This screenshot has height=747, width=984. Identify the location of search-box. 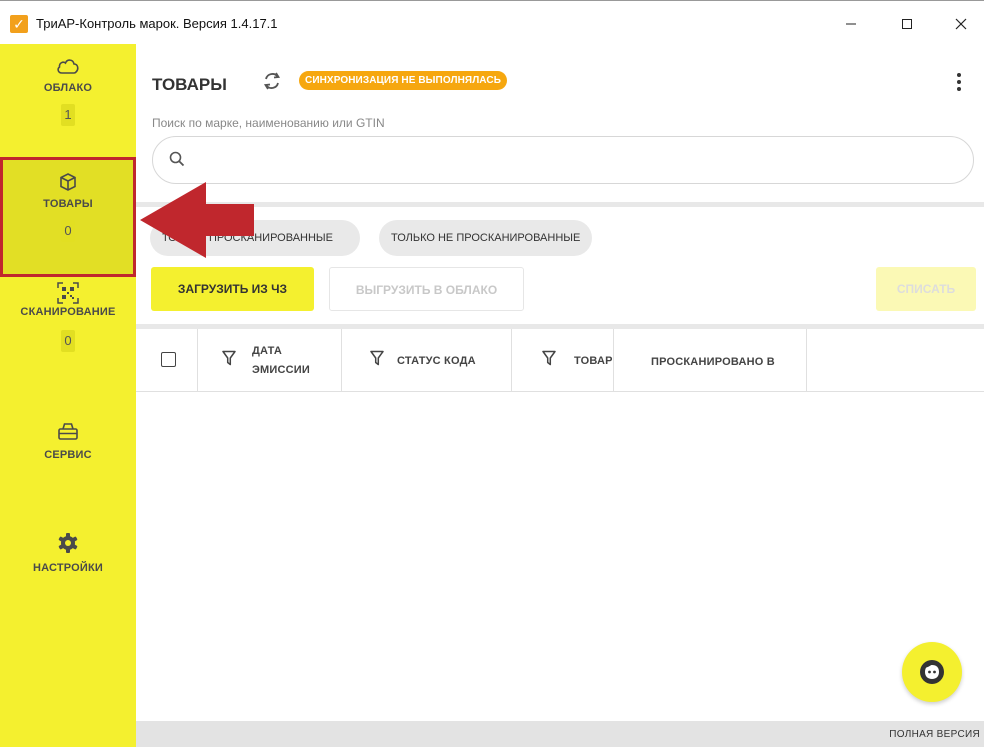
(563, 160).